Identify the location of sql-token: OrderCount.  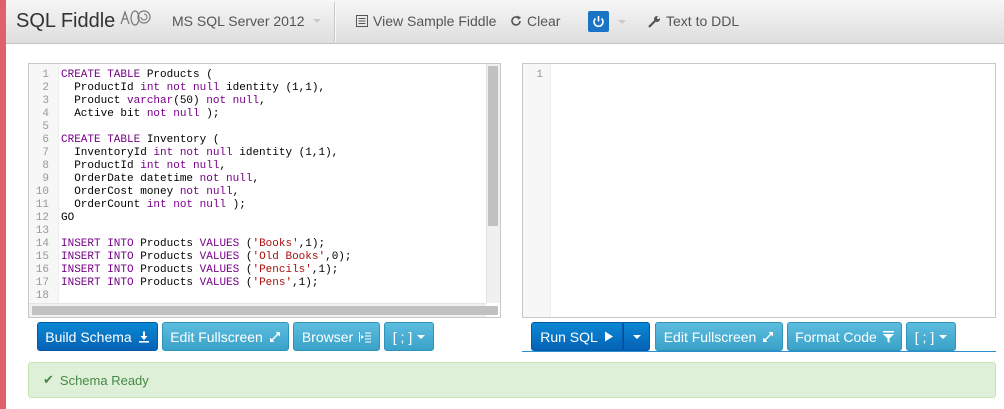
(104, 205).